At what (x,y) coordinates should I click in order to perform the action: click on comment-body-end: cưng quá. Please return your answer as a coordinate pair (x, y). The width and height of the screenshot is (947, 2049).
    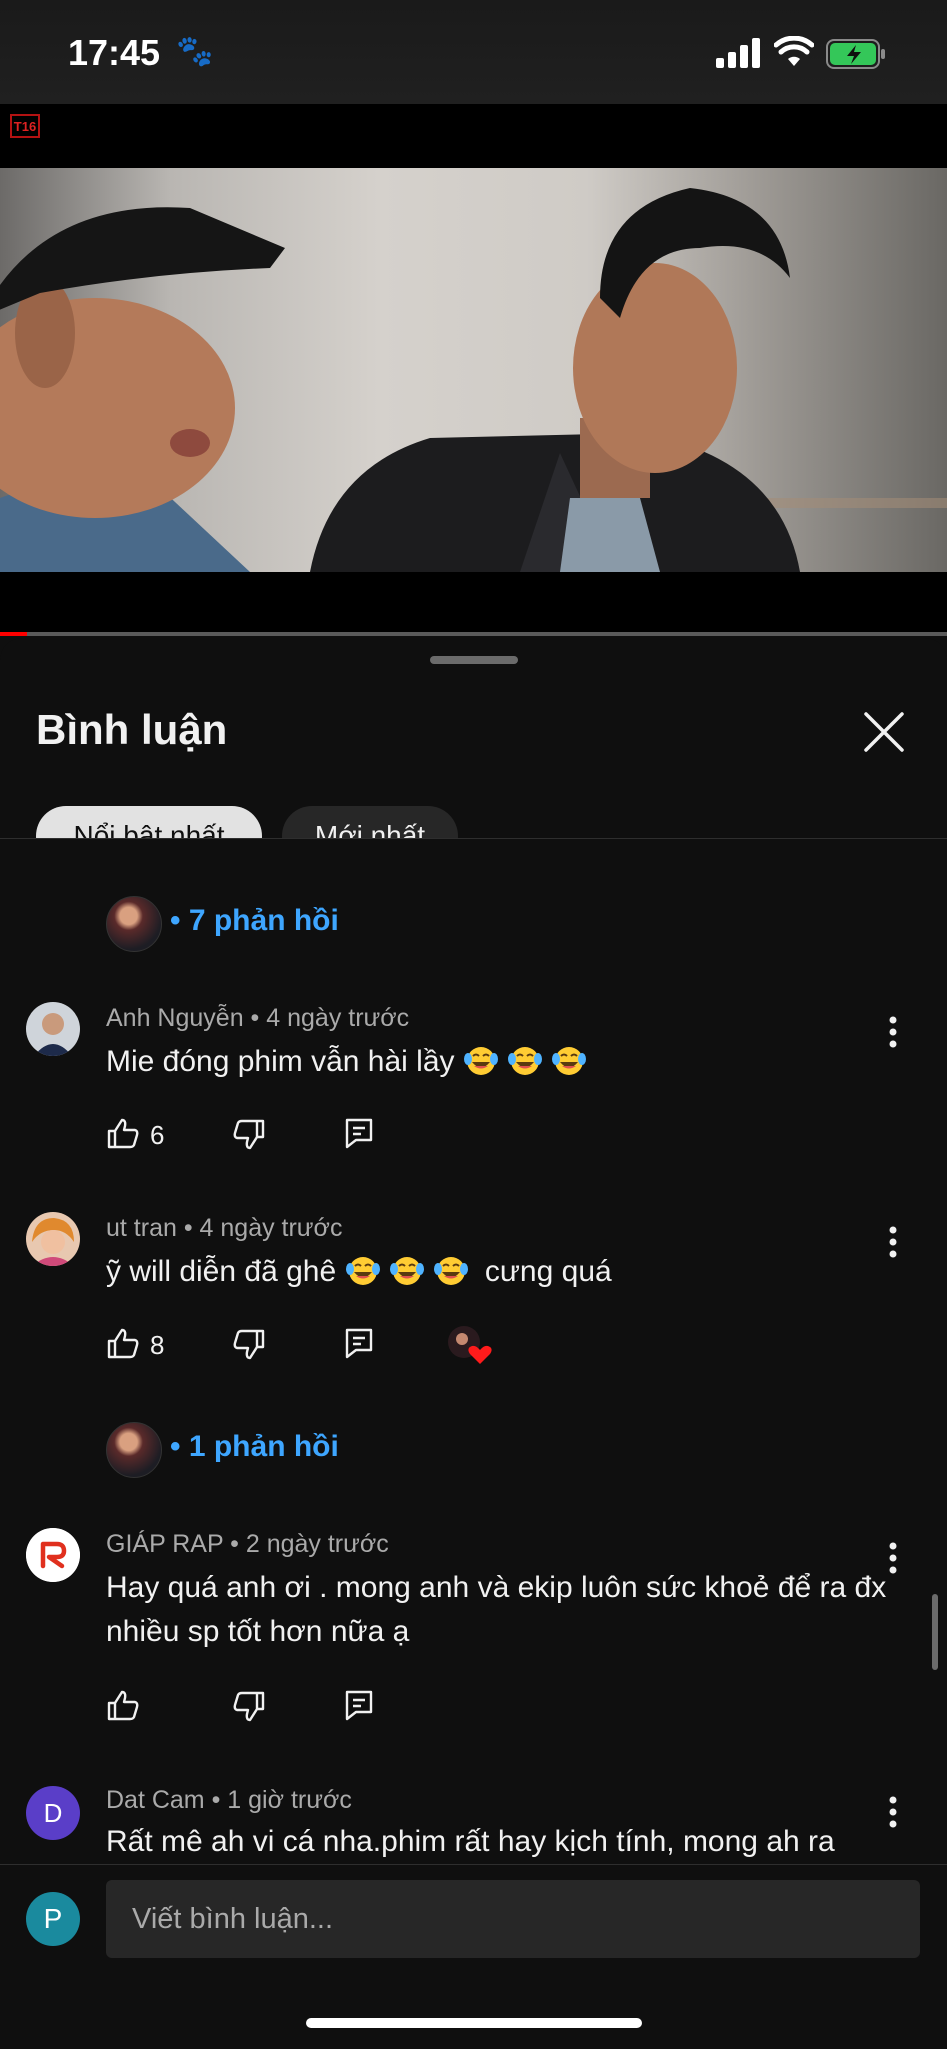
    Looking at the image, I should click on (548, 1271).